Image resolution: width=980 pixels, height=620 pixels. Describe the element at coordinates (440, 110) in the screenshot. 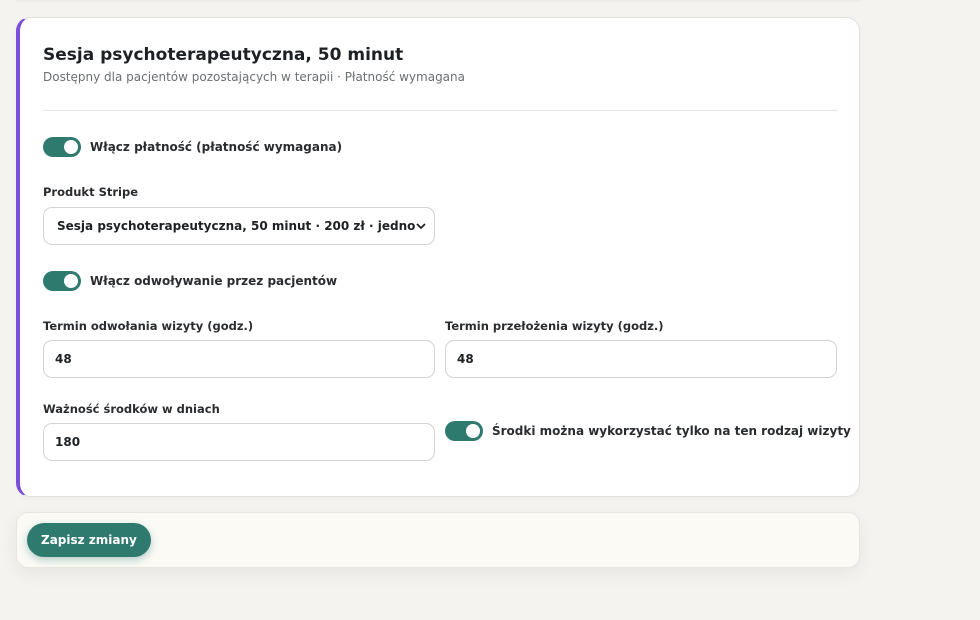

I see `divider` at that location.